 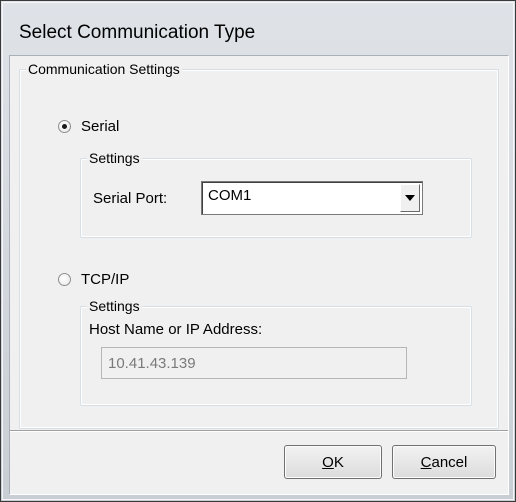 I want to click on host-name-label: Host Name or IP Address:, so click(x=176, y=329).